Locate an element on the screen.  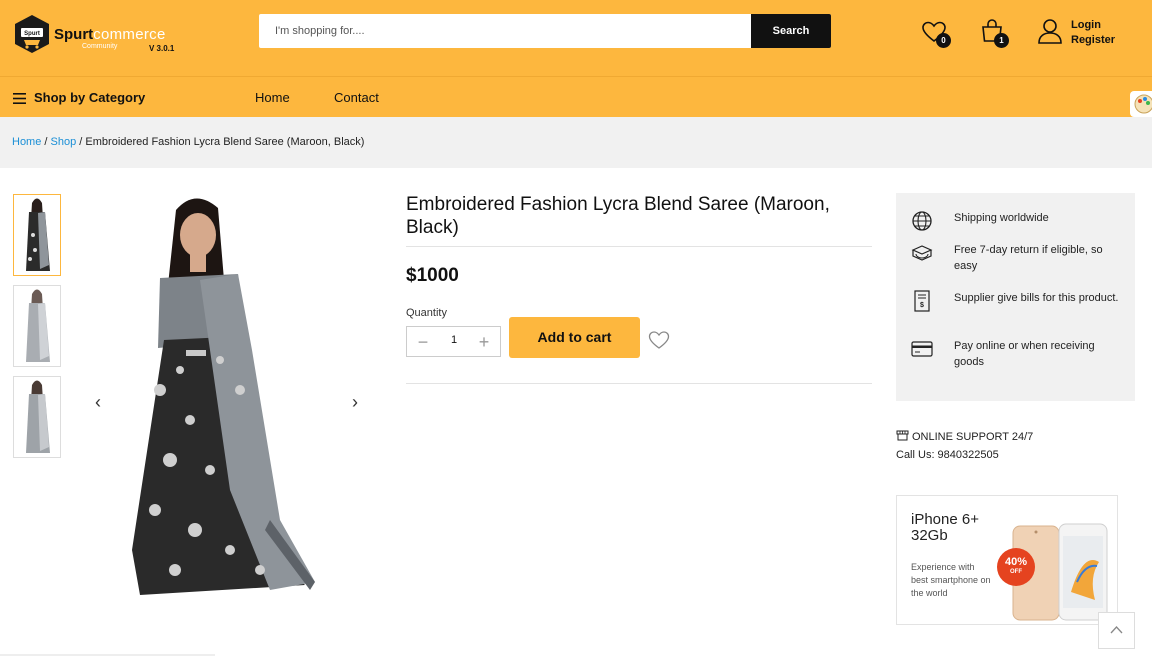
logo-wordmark: Spurtcommerce is located at coordinates (110, 34).